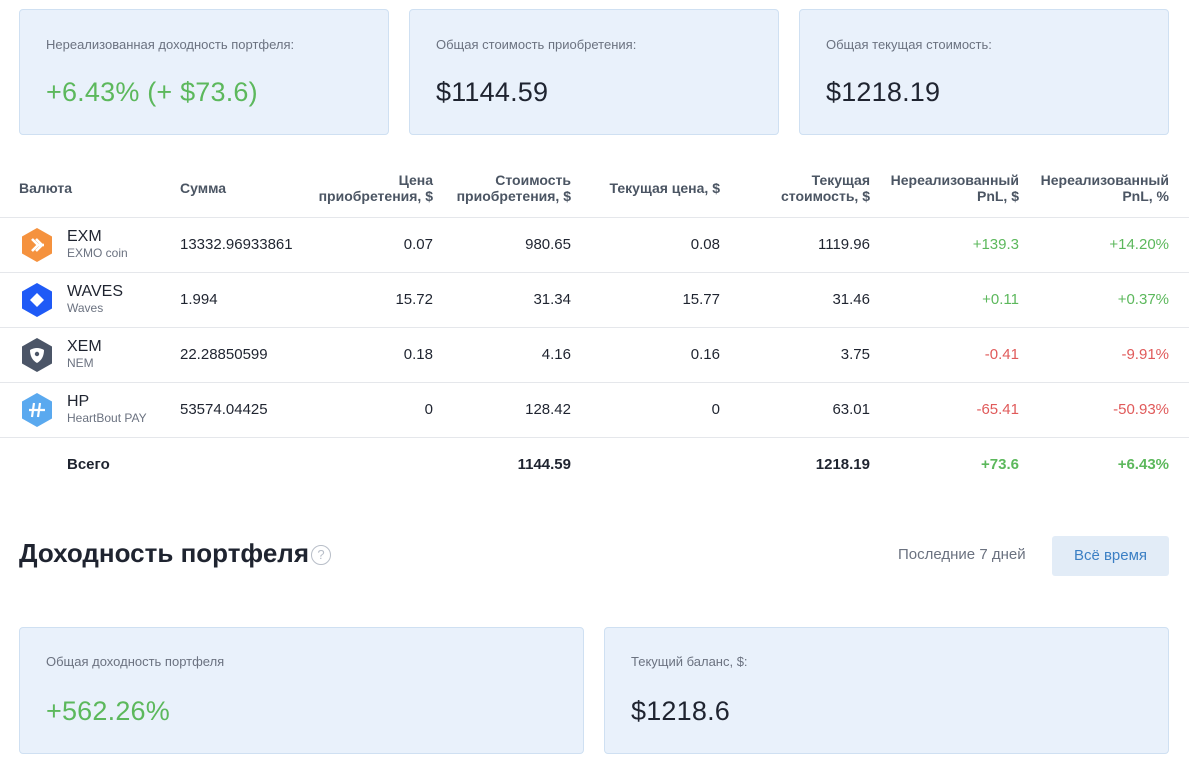 Image resolution: width=1200 pixels, height=757 pixels. What do you see at coordinates (492, 92) in the screenshot?
I see `cost-value: $1144.59` at bounding box center [492, 92].